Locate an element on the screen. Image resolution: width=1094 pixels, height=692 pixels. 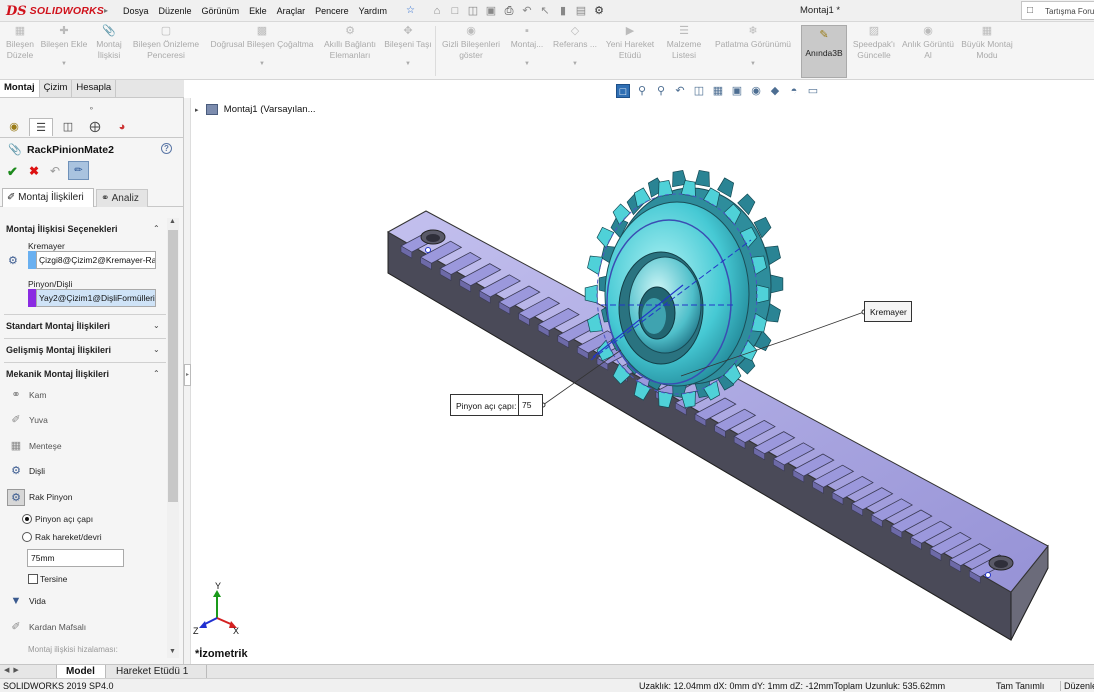
home-icon: ⌂ is located at coordinates (437, 11).